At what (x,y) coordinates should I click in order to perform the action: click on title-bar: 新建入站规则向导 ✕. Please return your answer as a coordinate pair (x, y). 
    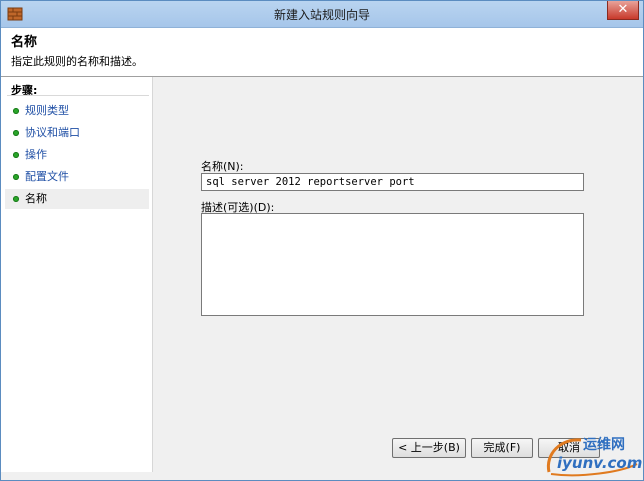
    Looking at the image, I should click on (322, 14).